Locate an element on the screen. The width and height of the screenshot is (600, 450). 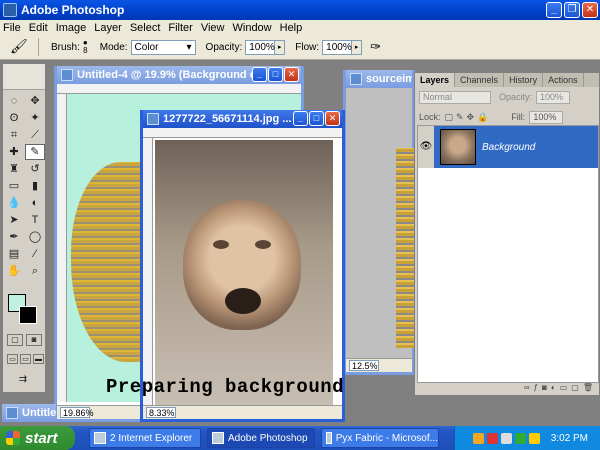
menu-layer: Layer is located at coordinates (108, 28).